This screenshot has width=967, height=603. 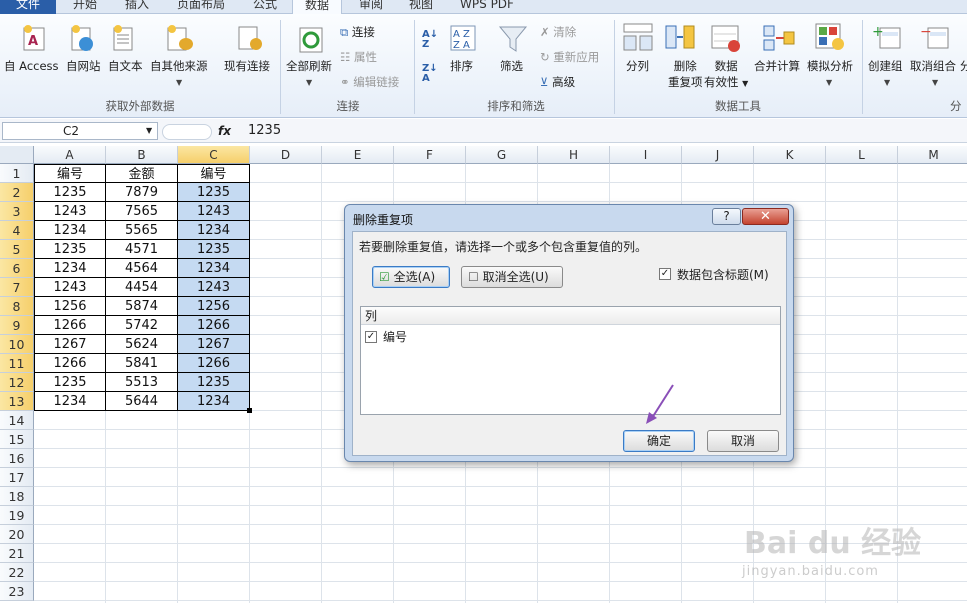 I want to click on what-if-analysis-button: 模拟分析, so click(x=830, y=66).